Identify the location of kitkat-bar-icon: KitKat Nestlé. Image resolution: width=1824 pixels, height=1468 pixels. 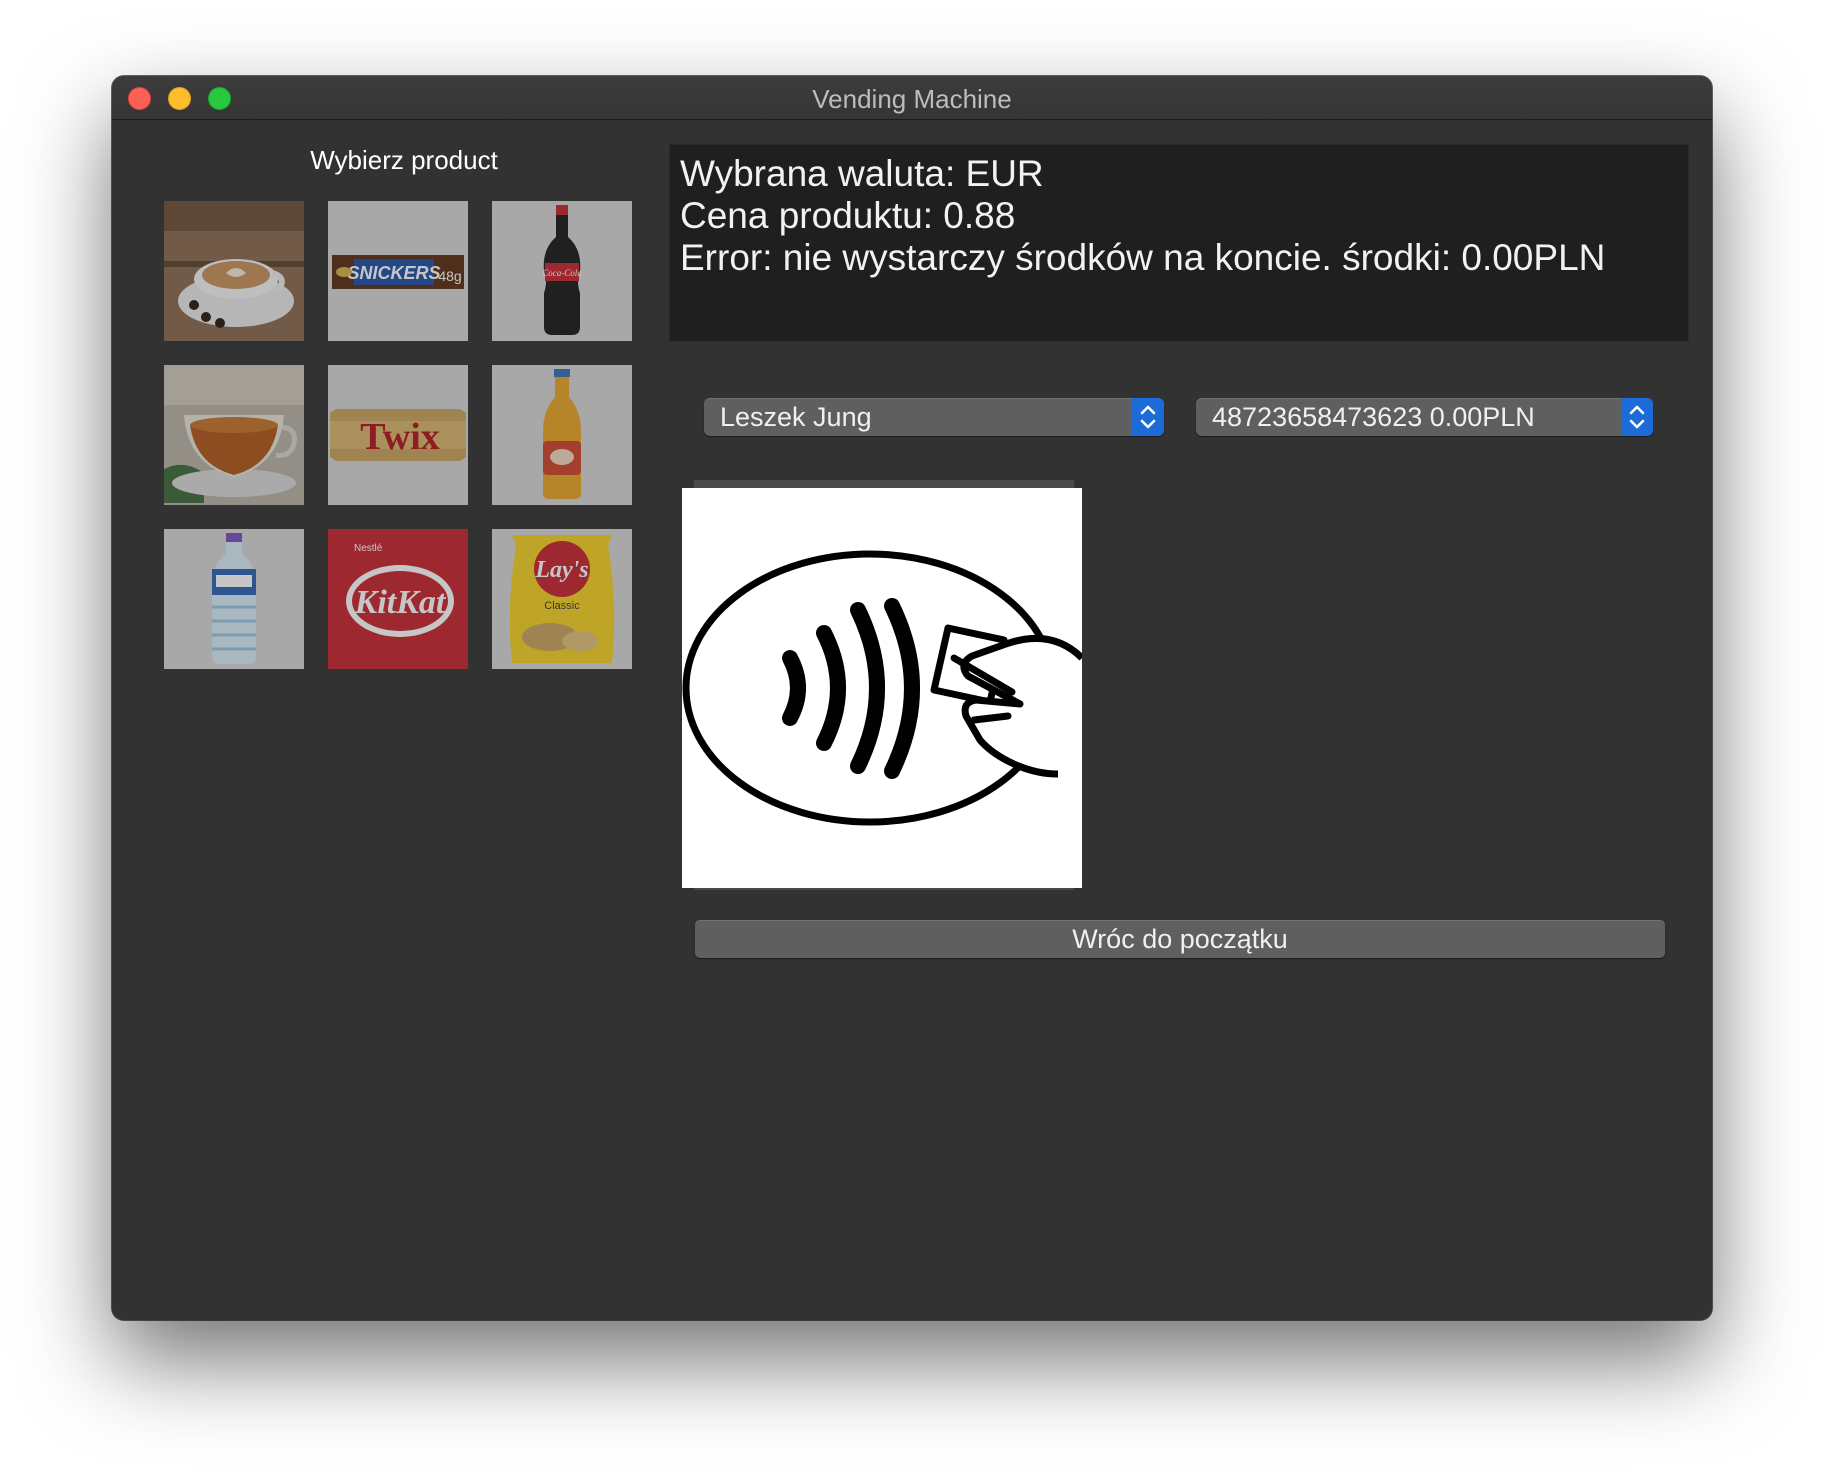
(398, 599).